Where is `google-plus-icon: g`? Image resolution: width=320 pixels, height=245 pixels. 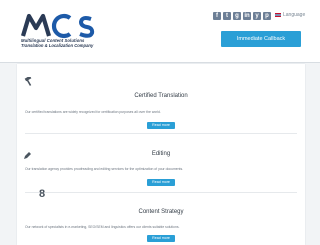
google-plus-icon: g is located at coordinates (237, 16).